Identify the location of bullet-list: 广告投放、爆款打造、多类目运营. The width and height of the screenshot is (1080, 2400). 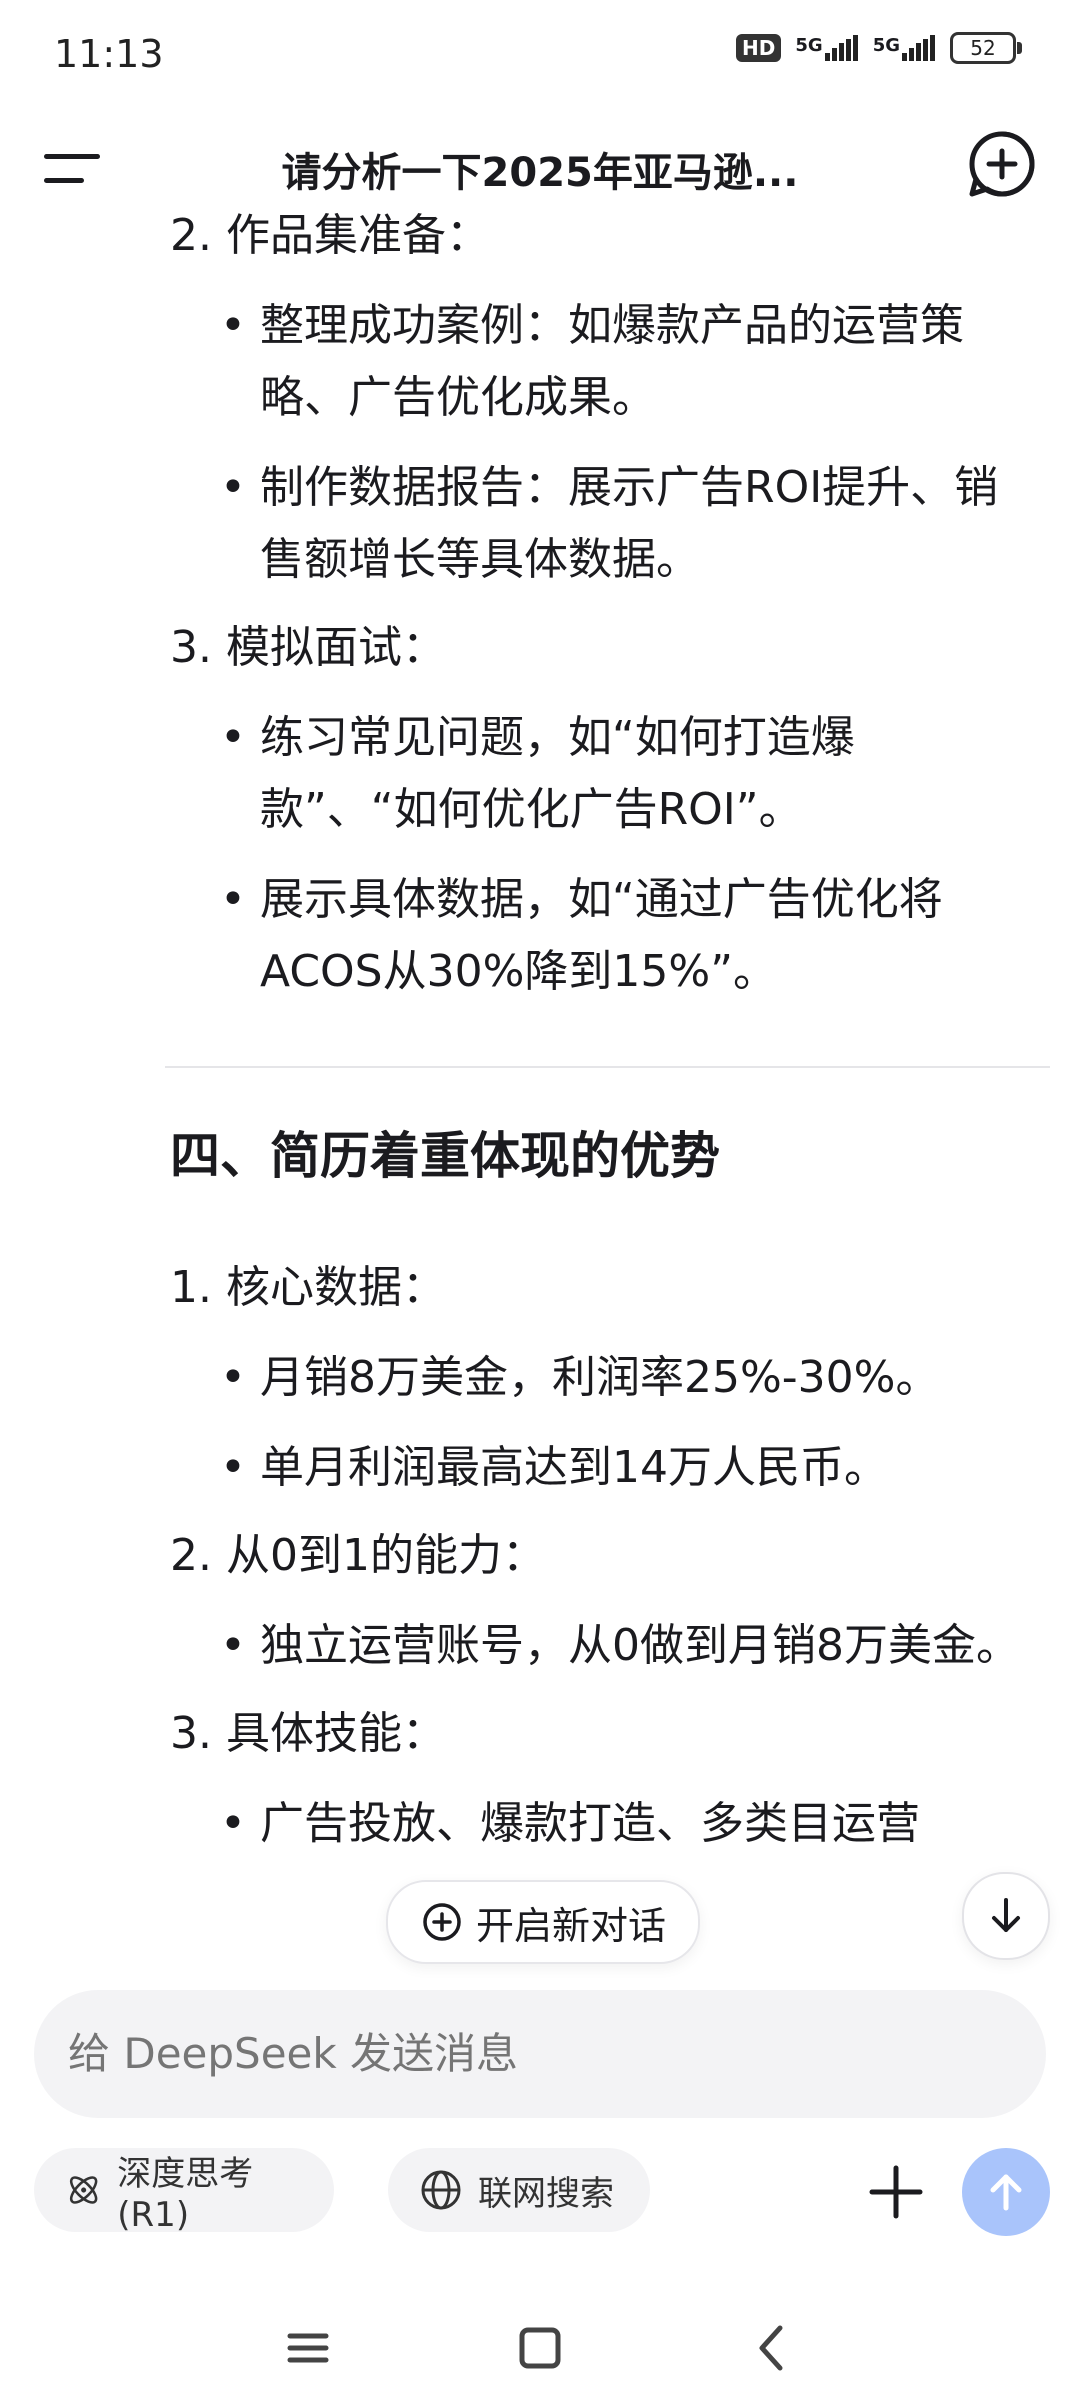
(625, 1824).